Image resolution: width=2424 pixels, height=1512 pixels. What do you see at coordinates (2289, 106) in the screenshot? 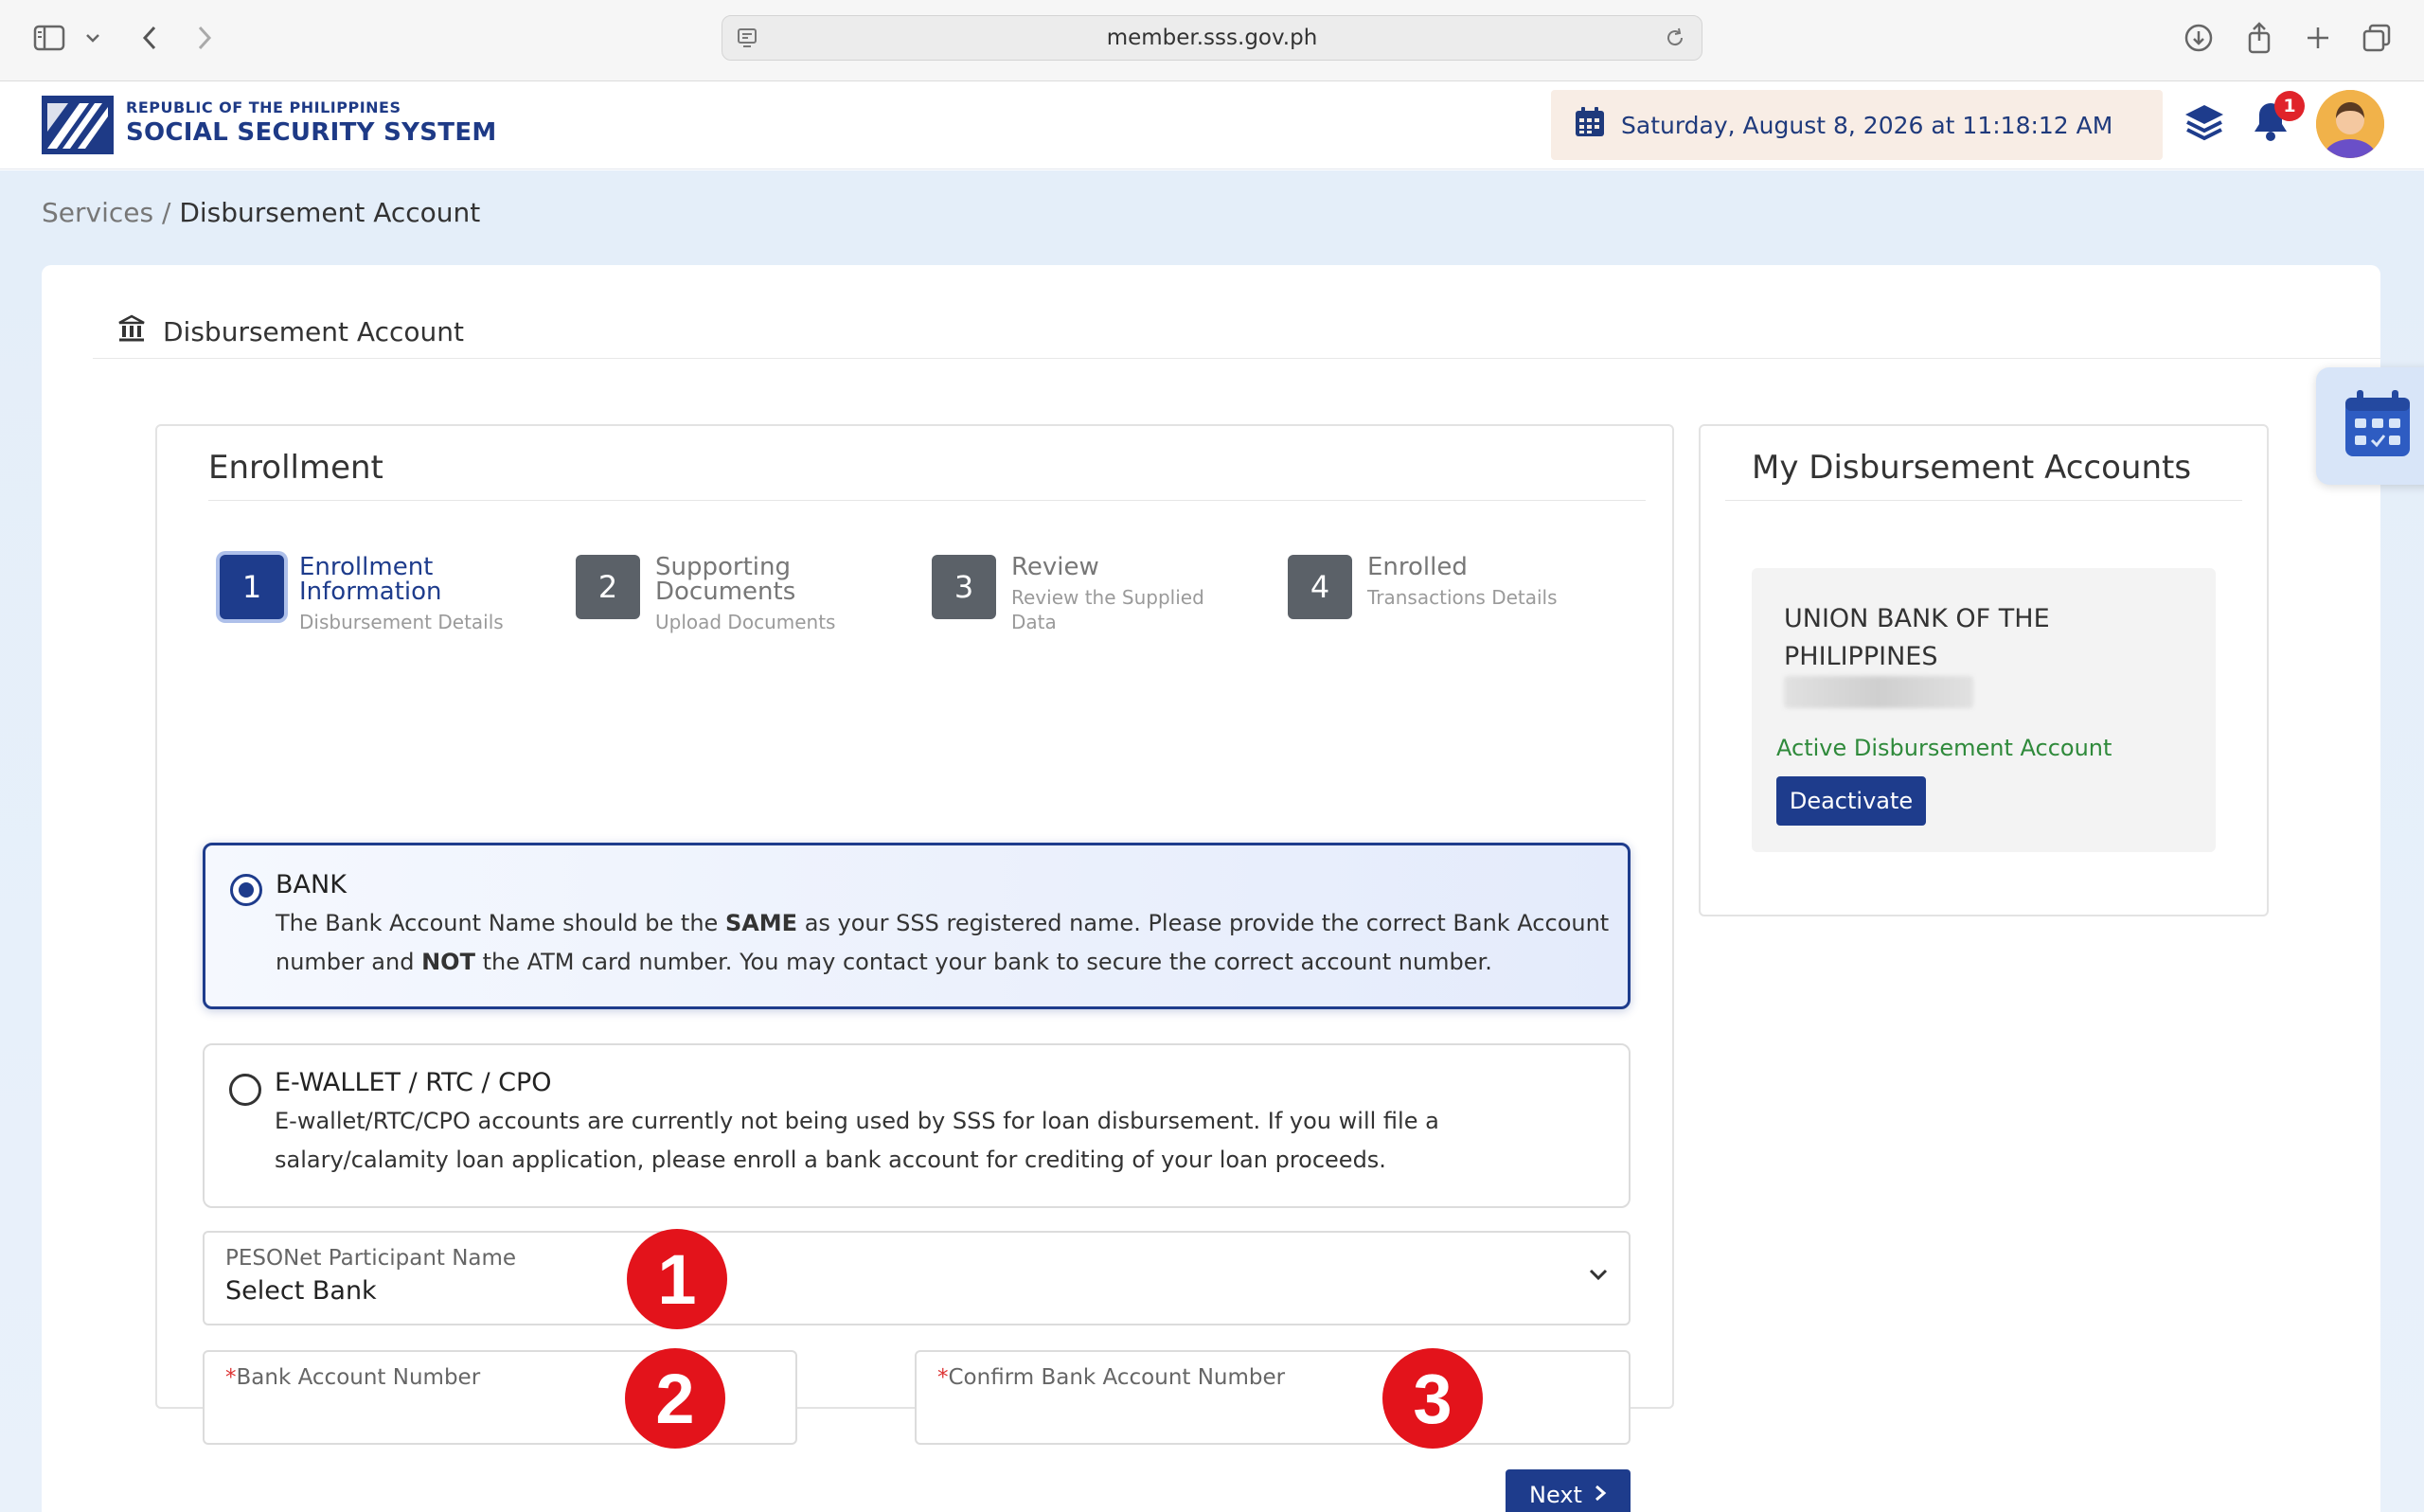
I see `notification-badge: 1` at bounding box center [2289, 106].